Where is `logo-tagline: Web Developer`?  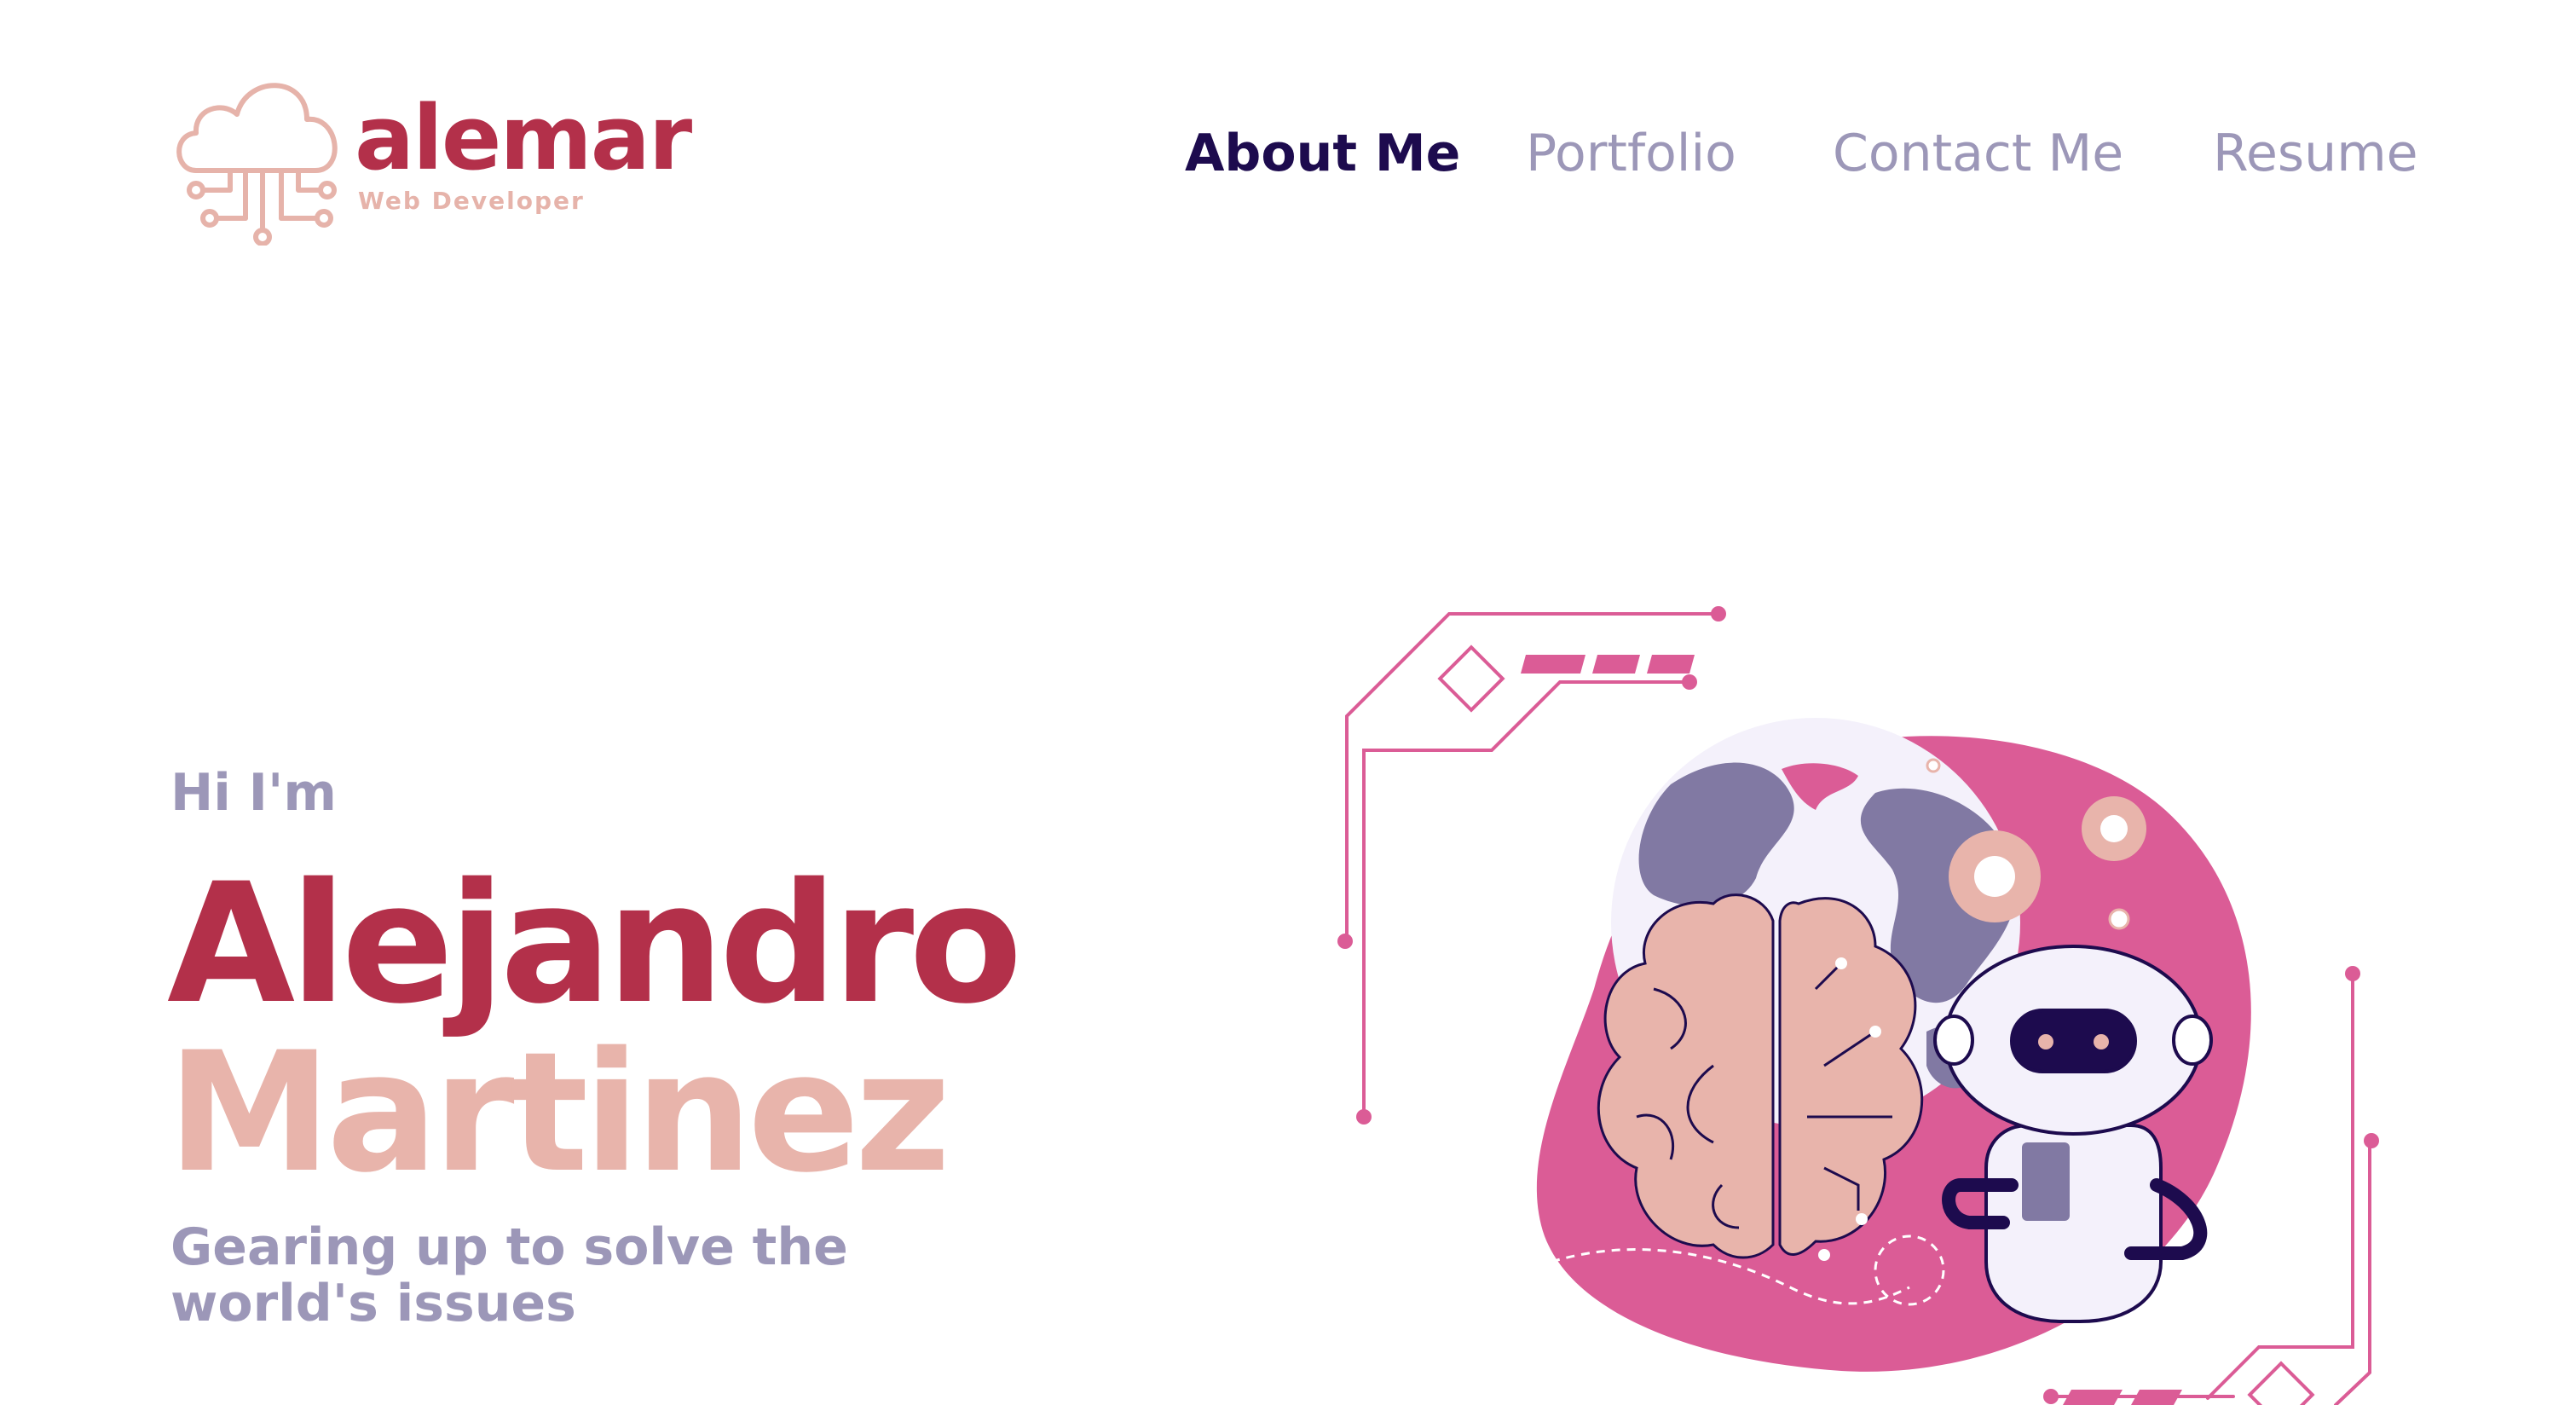
logo-tagline: Web Developer is located at coordinates (471, 201).